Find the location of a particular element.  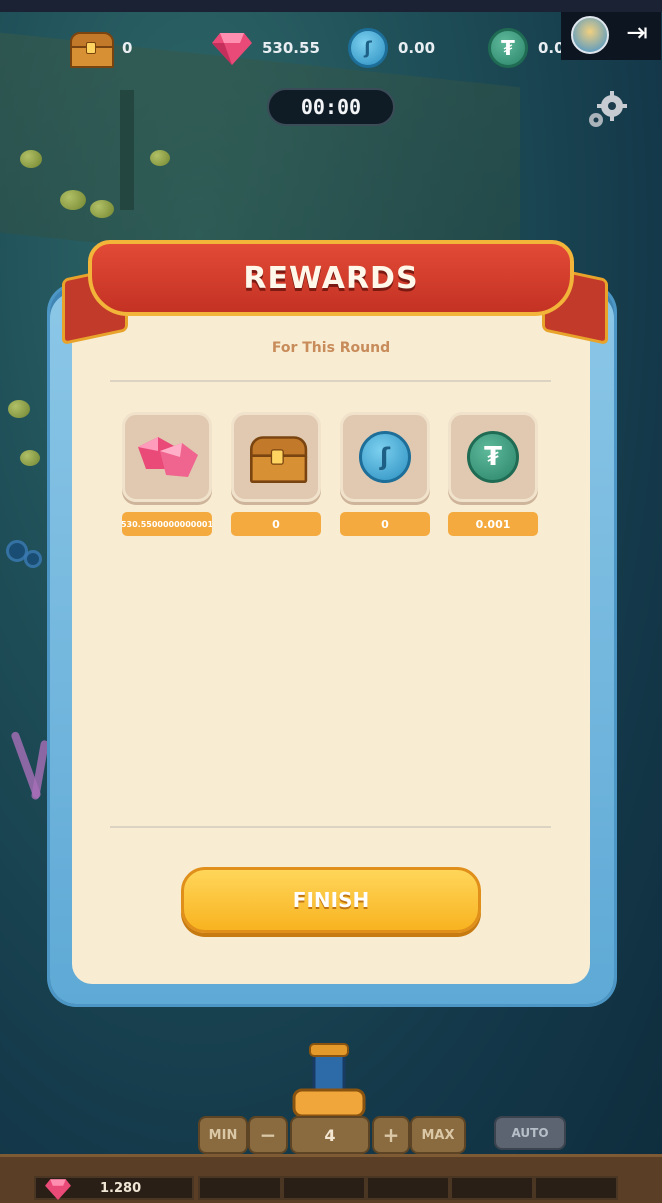

reward-value: 0.001 is located at coordinates (493, 524).